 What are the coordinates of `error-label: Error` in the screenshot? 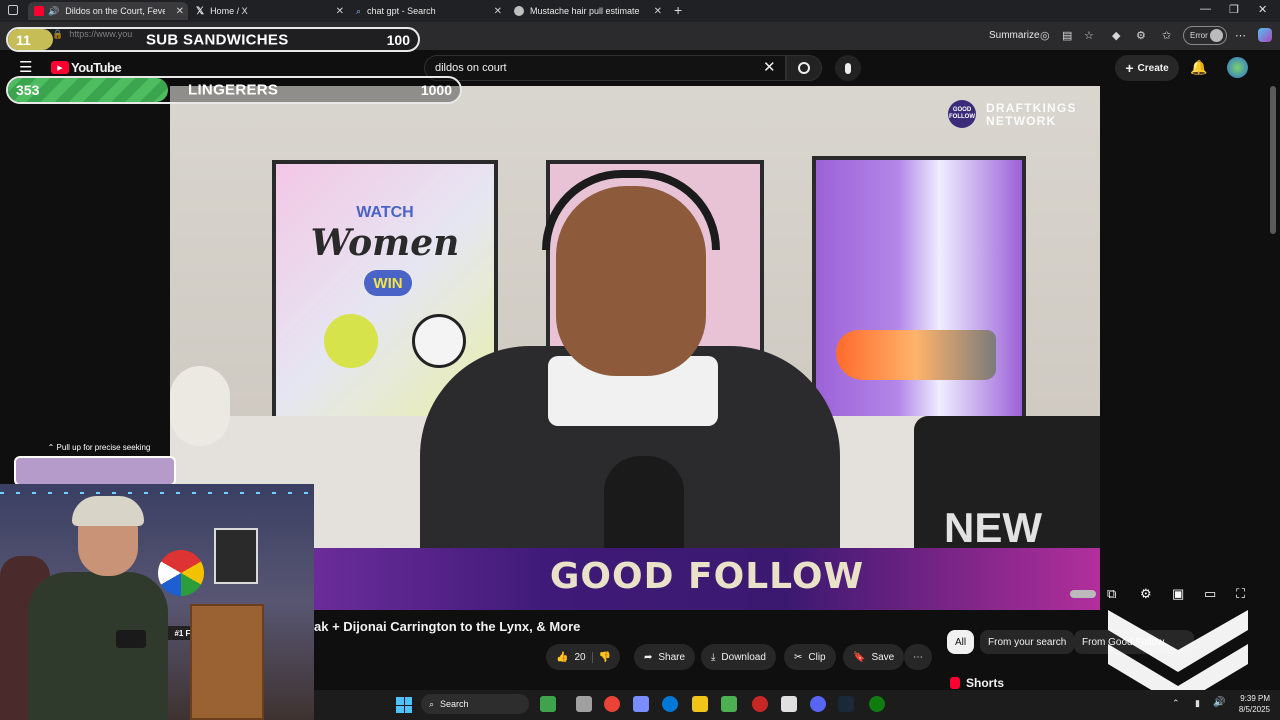 It's located at (1199, 35).